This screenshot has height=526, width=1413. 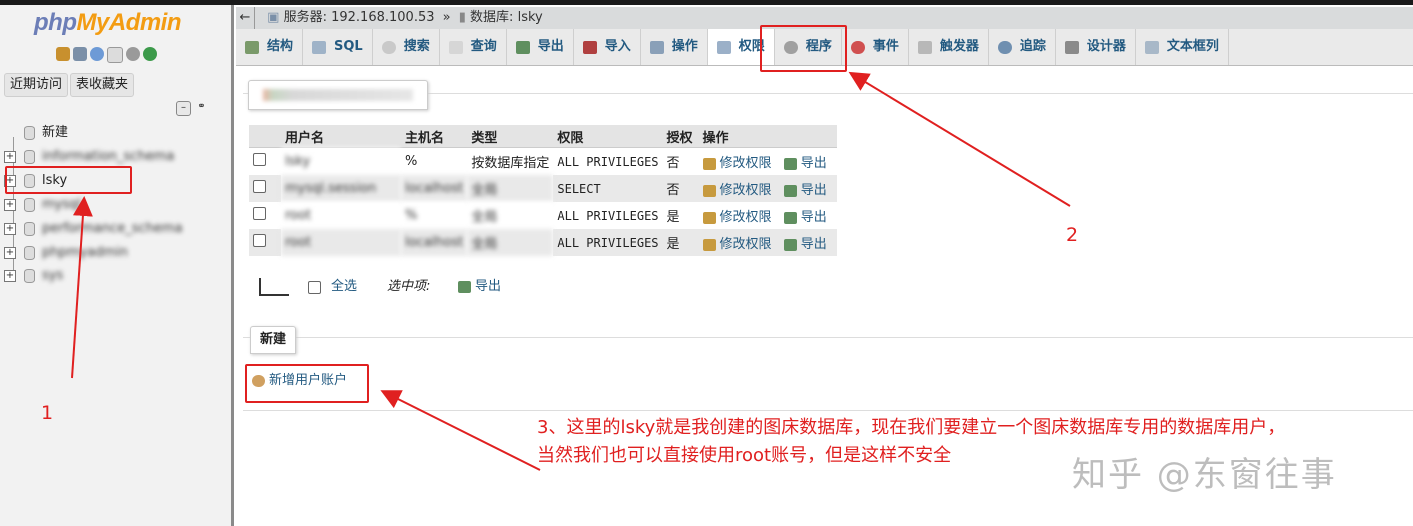 I want to click on zhihu-watermark: 知乎 @东窗往事, so click(x=1204, y=475).